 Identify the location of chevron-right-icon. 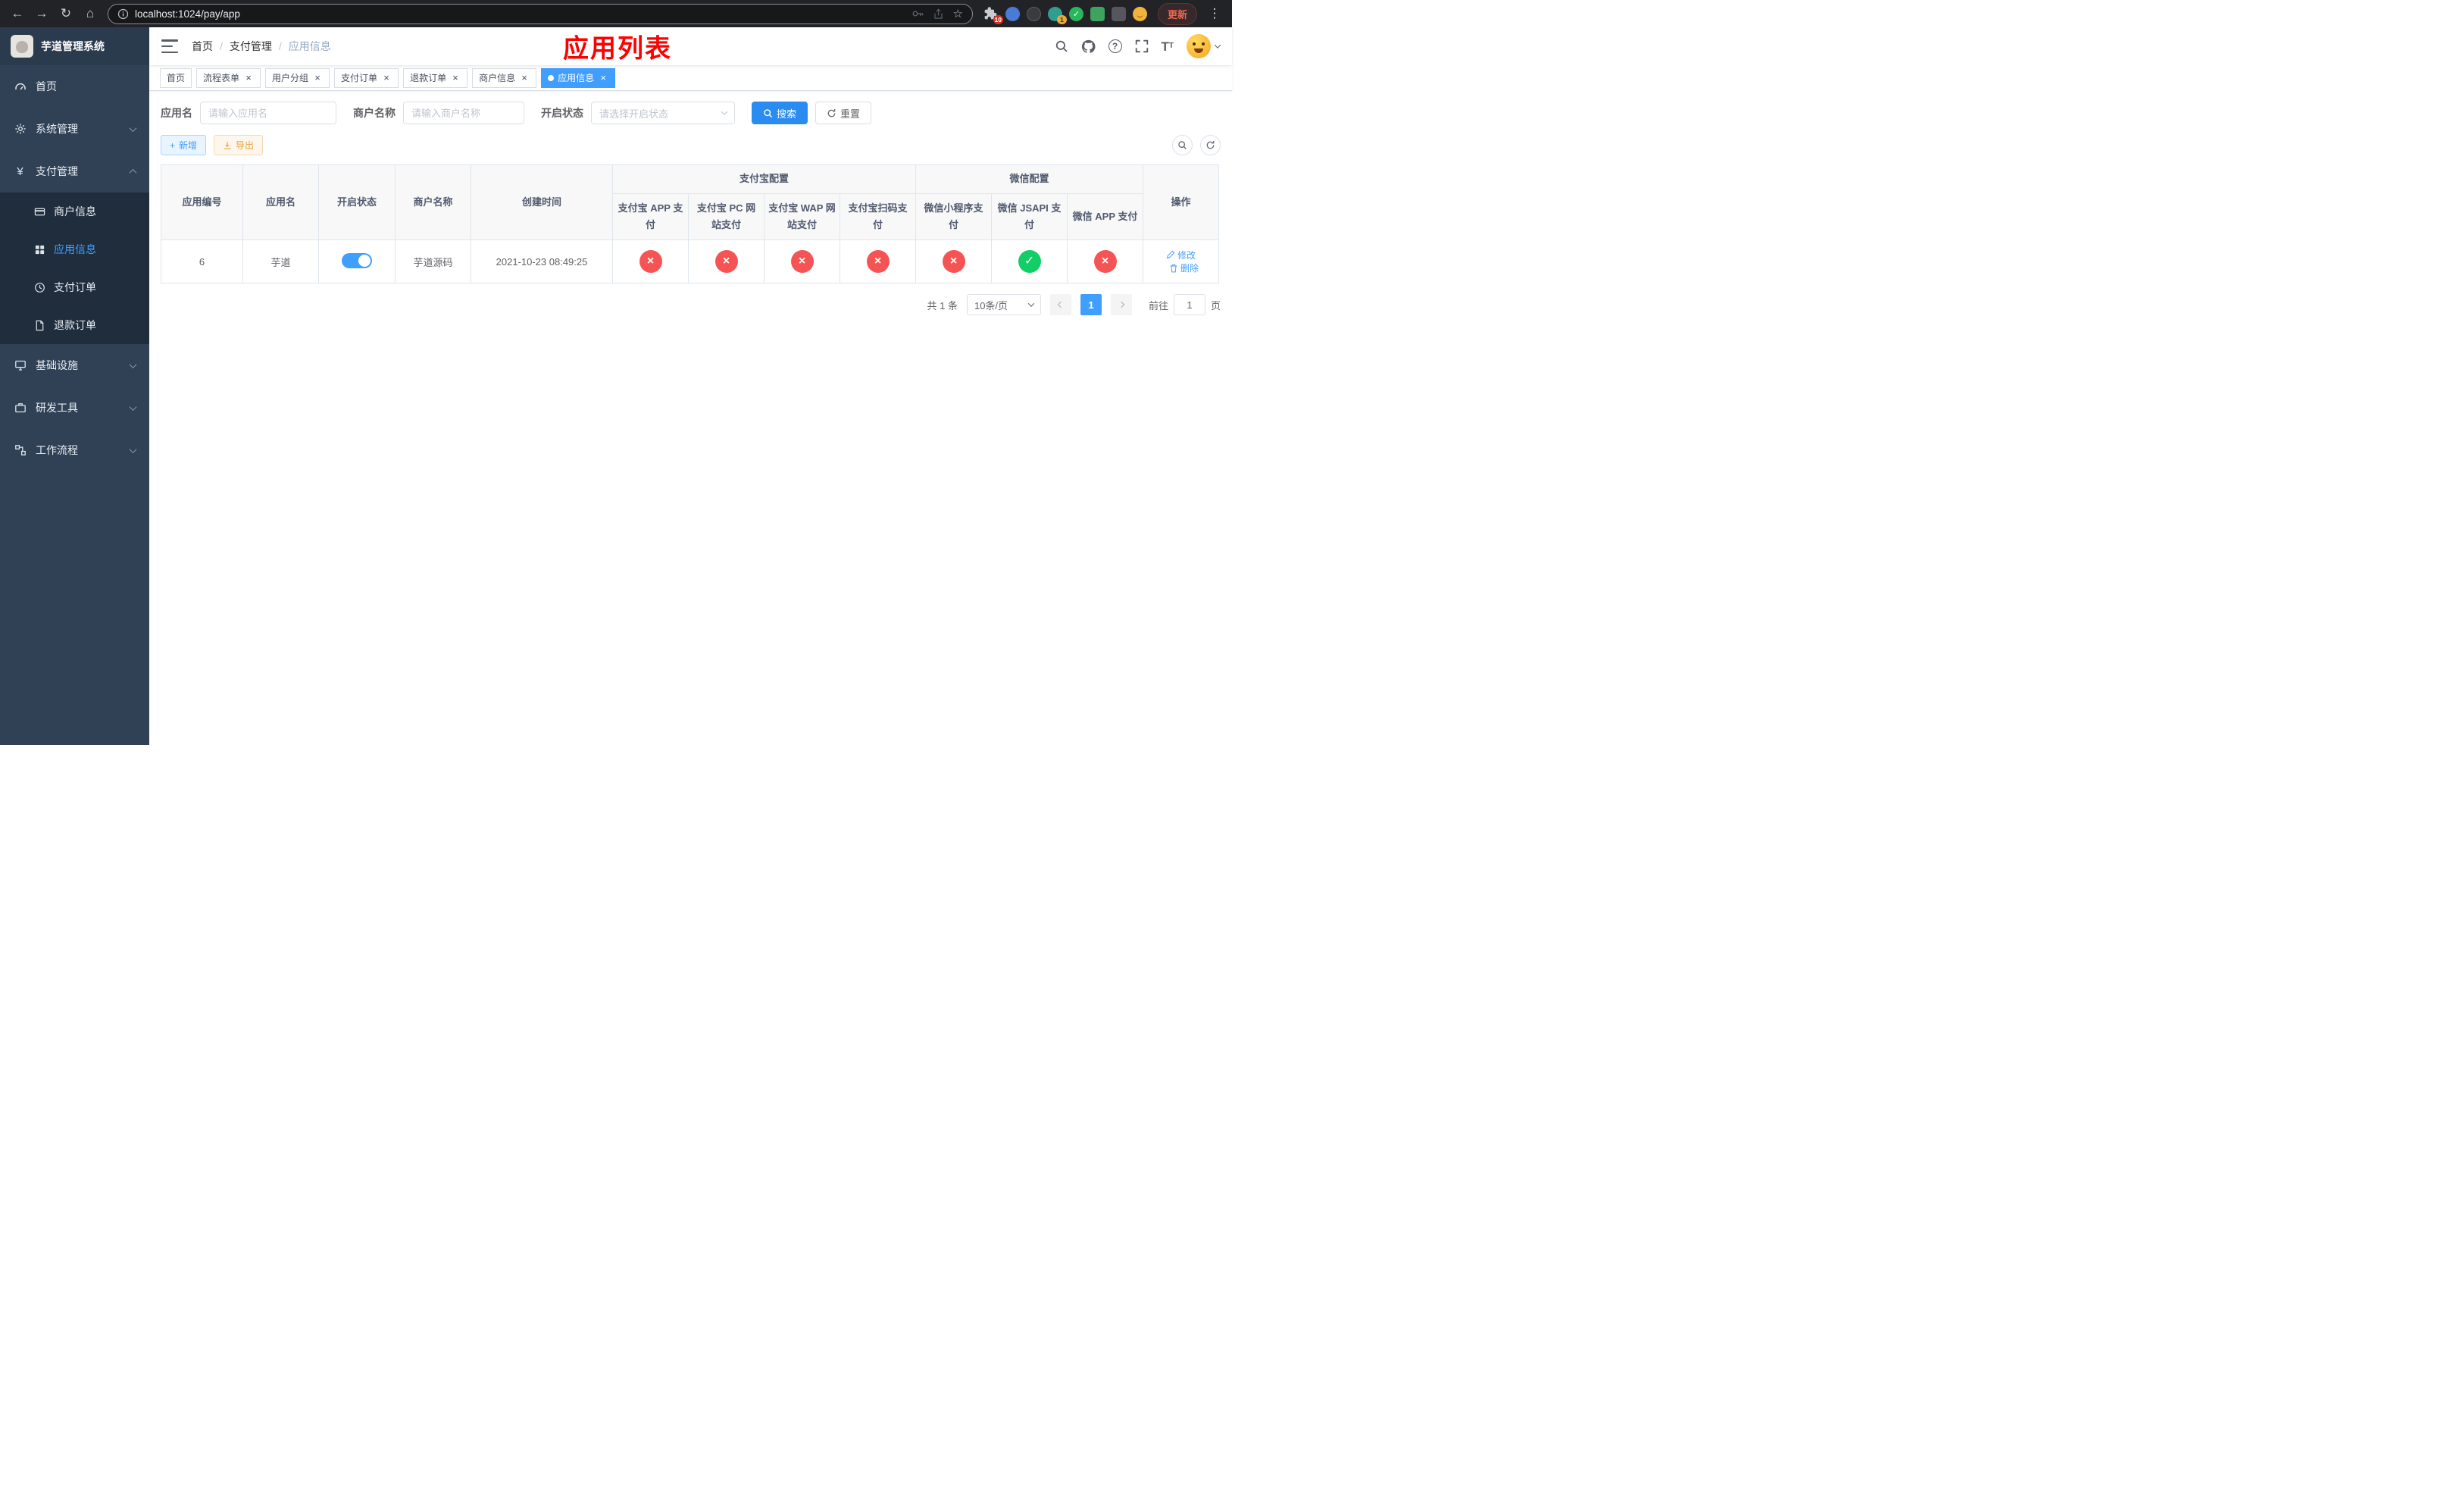
(1121, 304).